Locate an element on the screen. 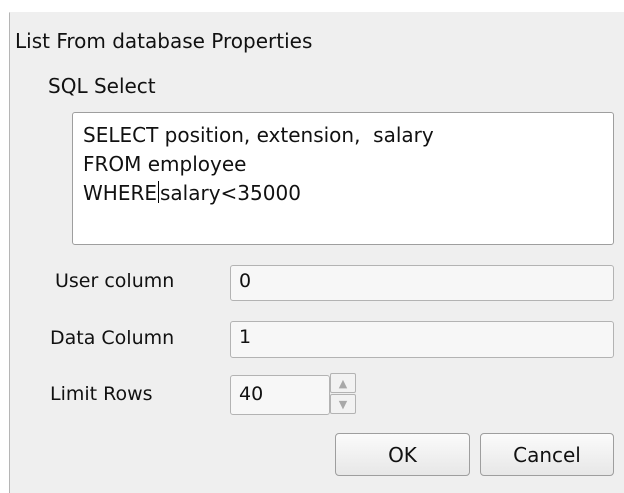  spinner-up-button: ▲ is located at coordinates (343, 383).